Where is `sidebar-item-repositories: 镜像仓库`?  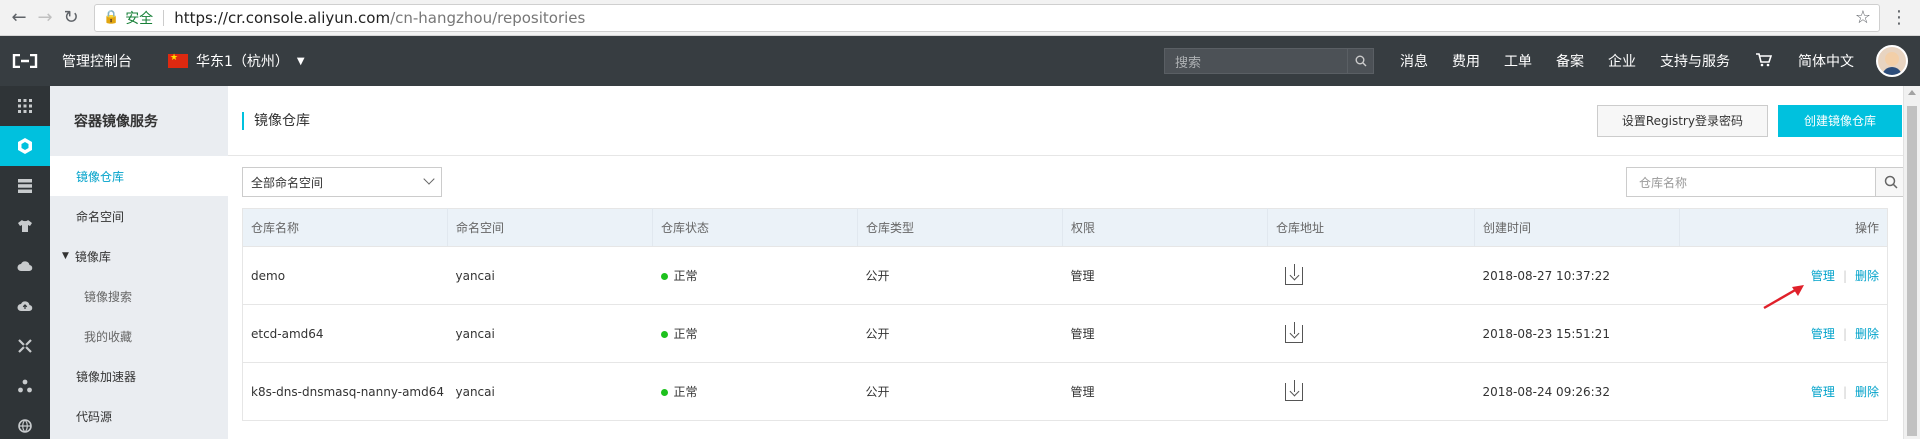 sidebar-item-repositories: 镜像仓库 is located at coordinates (139, 176).